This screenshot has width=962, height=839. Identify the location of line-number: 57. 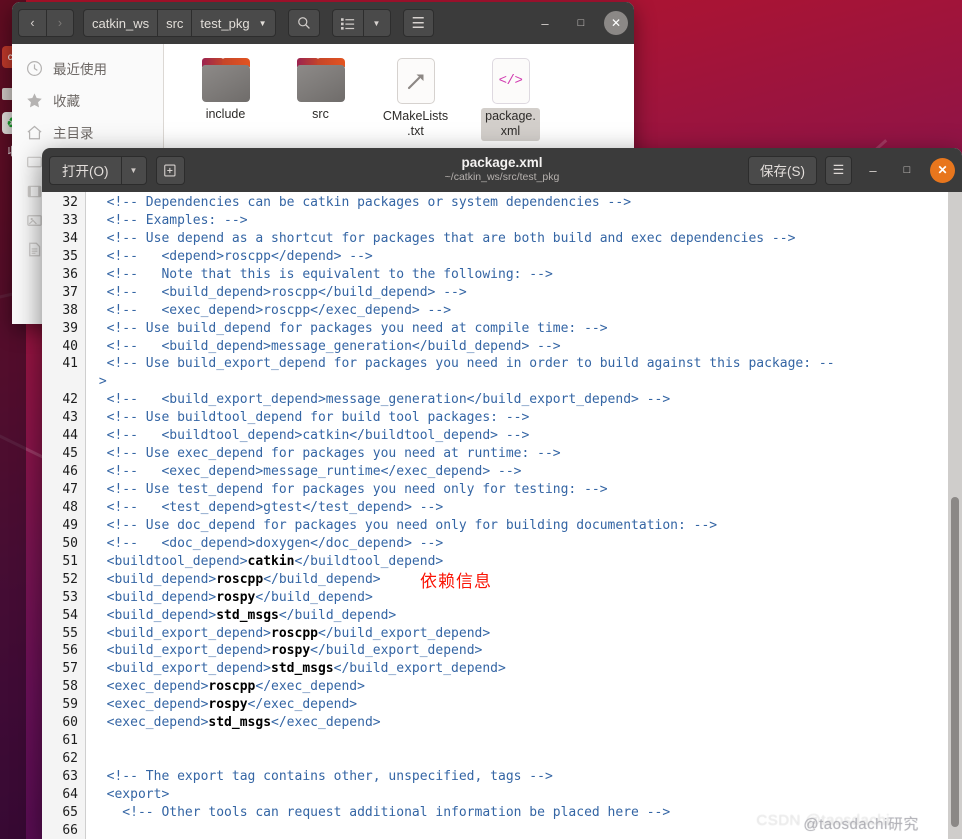
(70, 669).